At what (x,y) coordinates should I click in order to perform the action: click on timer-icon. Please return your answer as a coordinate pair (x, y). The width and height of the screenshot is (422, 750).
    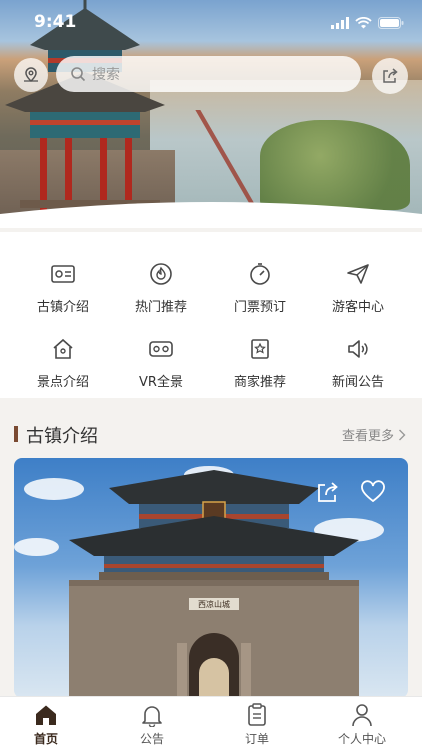
    Looking at the image, I should click on (260, 274).